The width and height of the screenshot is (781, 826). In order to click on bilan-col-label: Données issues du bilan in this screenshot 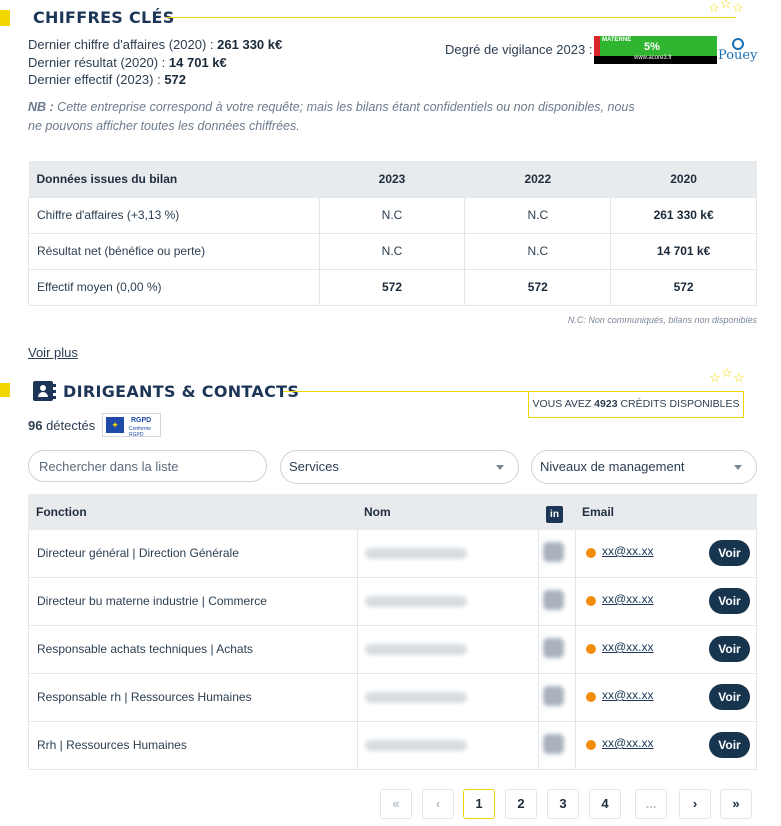, I will do `click(174, 179)`.